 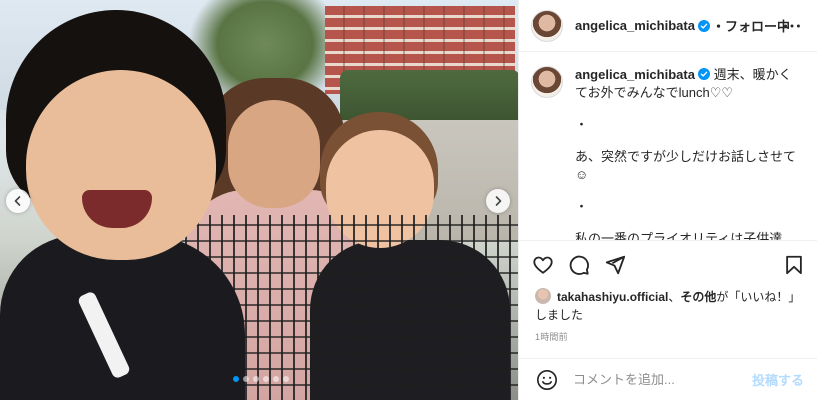 I want to click on photo-boy-face, so click(x=121, y=165).